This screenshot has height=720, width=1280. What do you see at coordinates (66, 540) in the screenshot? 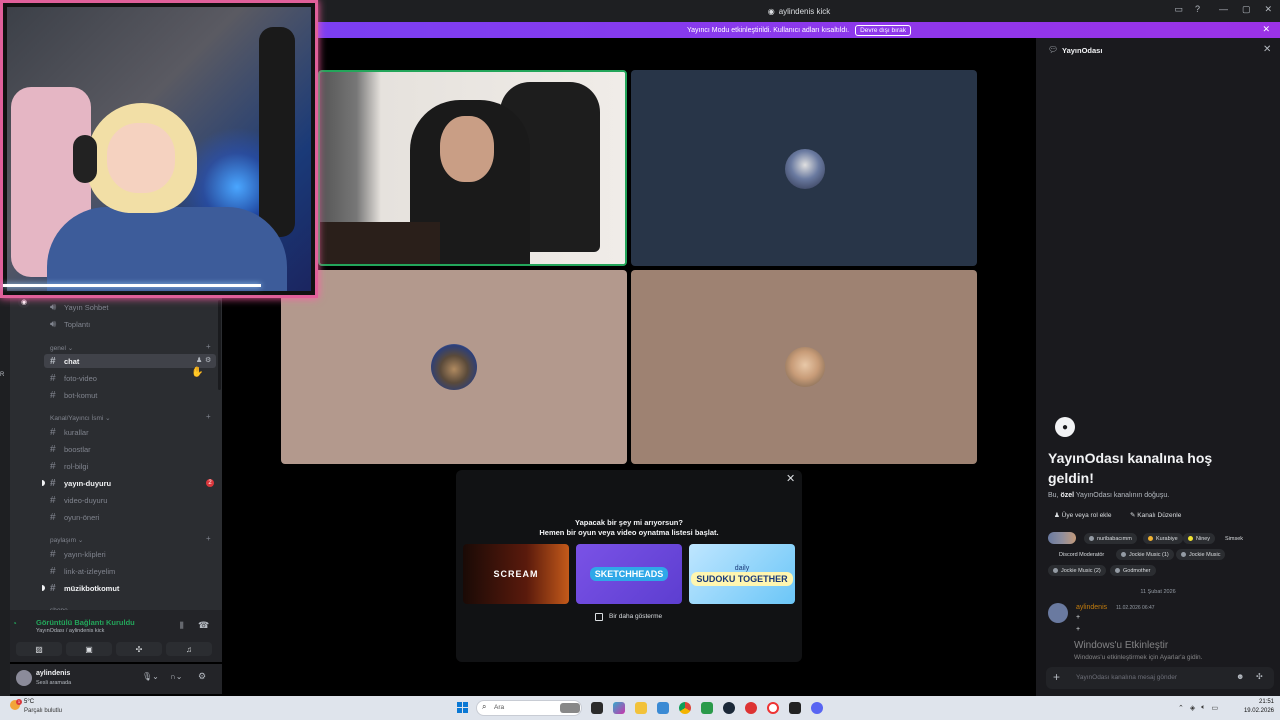
I see `category-paylasim: paylaşım ⌄` at bounding box center [66, 540].